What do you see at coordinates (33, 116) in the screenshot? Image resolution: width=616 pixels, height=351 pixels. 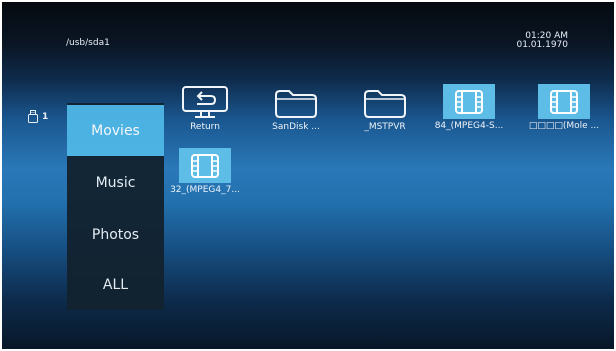 I see `usb-drive-icon` at bounding box center [33, 116].